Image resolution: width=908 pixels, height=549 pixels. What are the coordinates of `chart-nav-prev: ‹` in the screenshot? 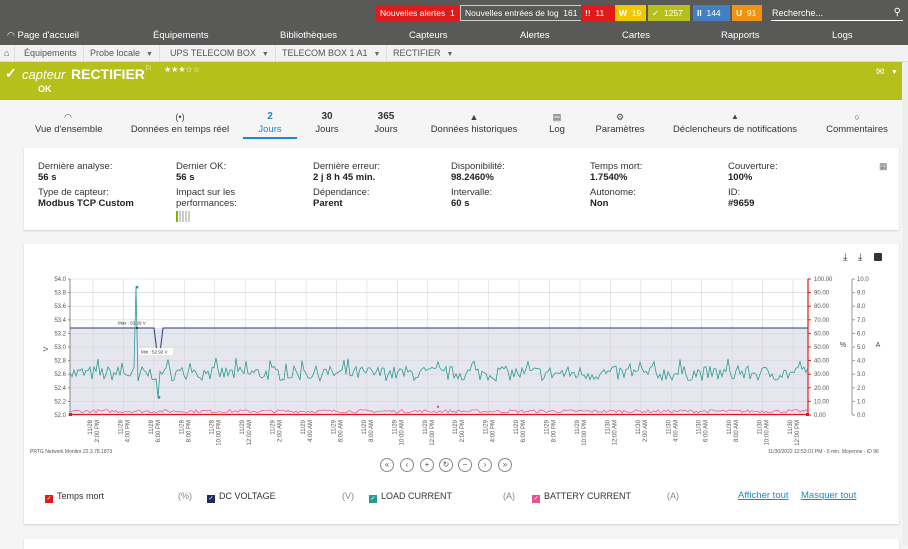 It's located at (407, 465).